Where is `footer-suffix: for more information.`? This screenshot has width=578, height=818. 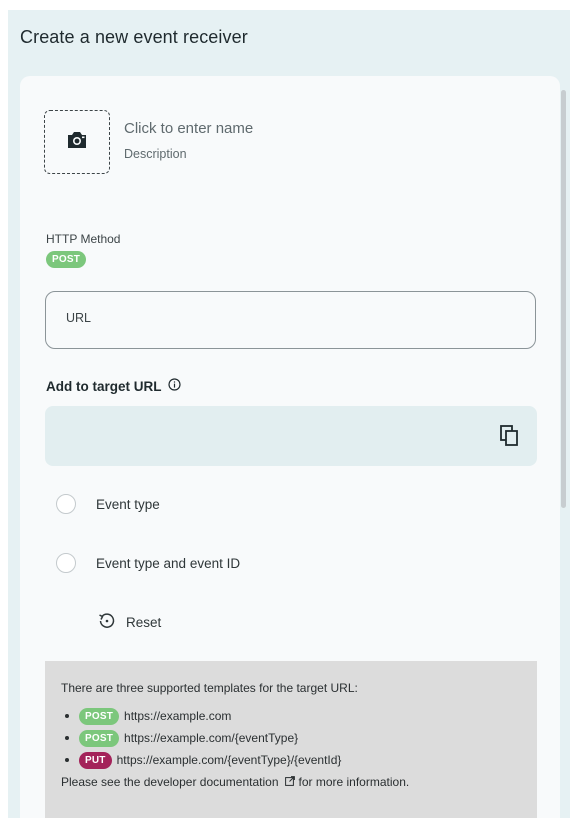 footer-suffix: for more information. is located at coordinates (354, 782).